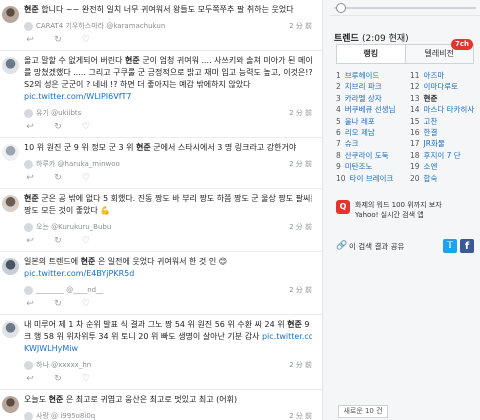 The height and width of the screenshot is (420, 480). I want to click on tweet-user: ________ @____nd__, so click(63, 290).